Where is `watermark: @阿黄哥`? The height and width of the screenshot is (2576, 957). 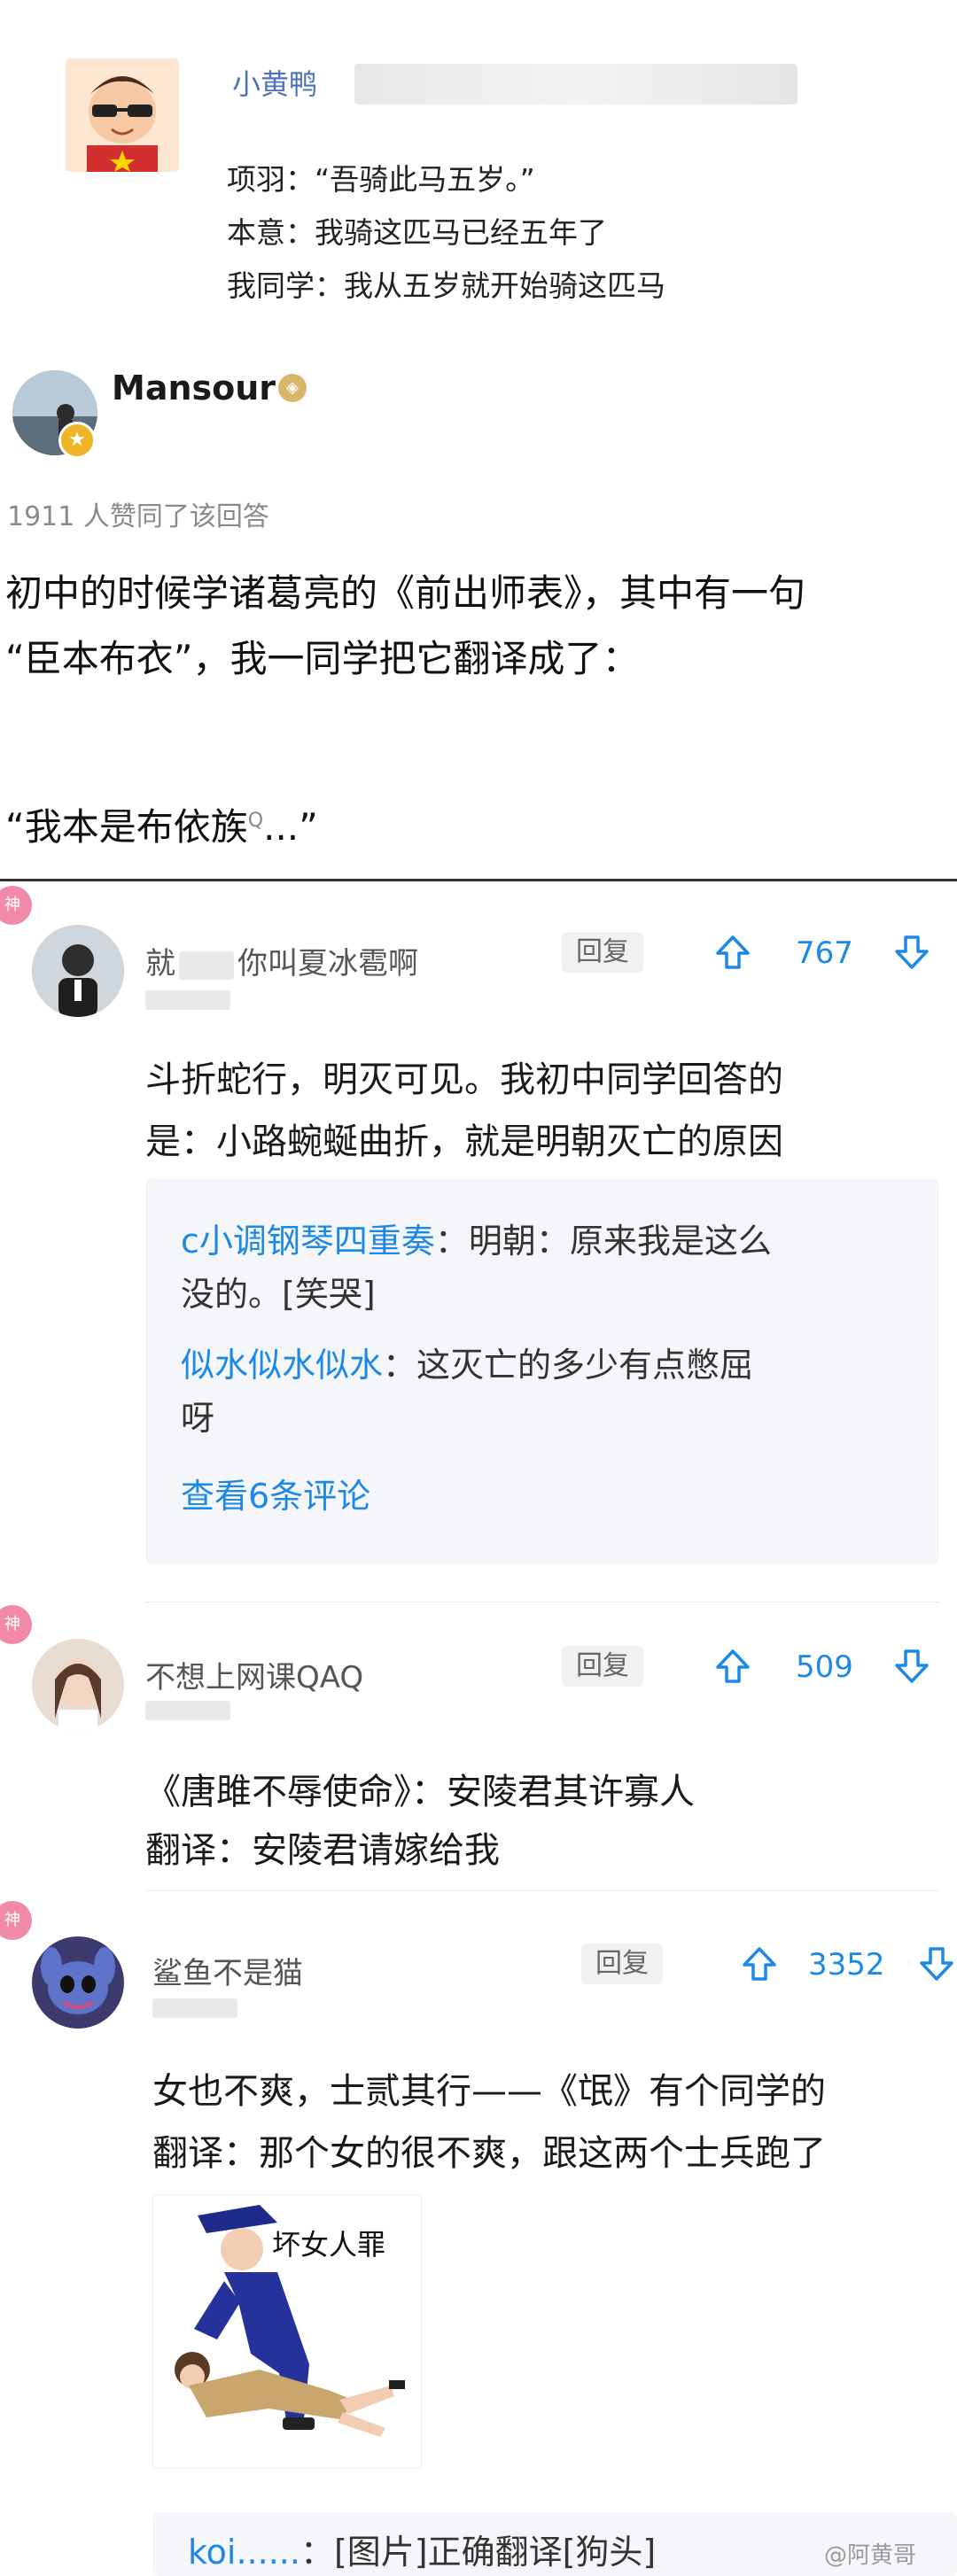
watermark: @阿黄哥 is located at coordinates (870, 2555).